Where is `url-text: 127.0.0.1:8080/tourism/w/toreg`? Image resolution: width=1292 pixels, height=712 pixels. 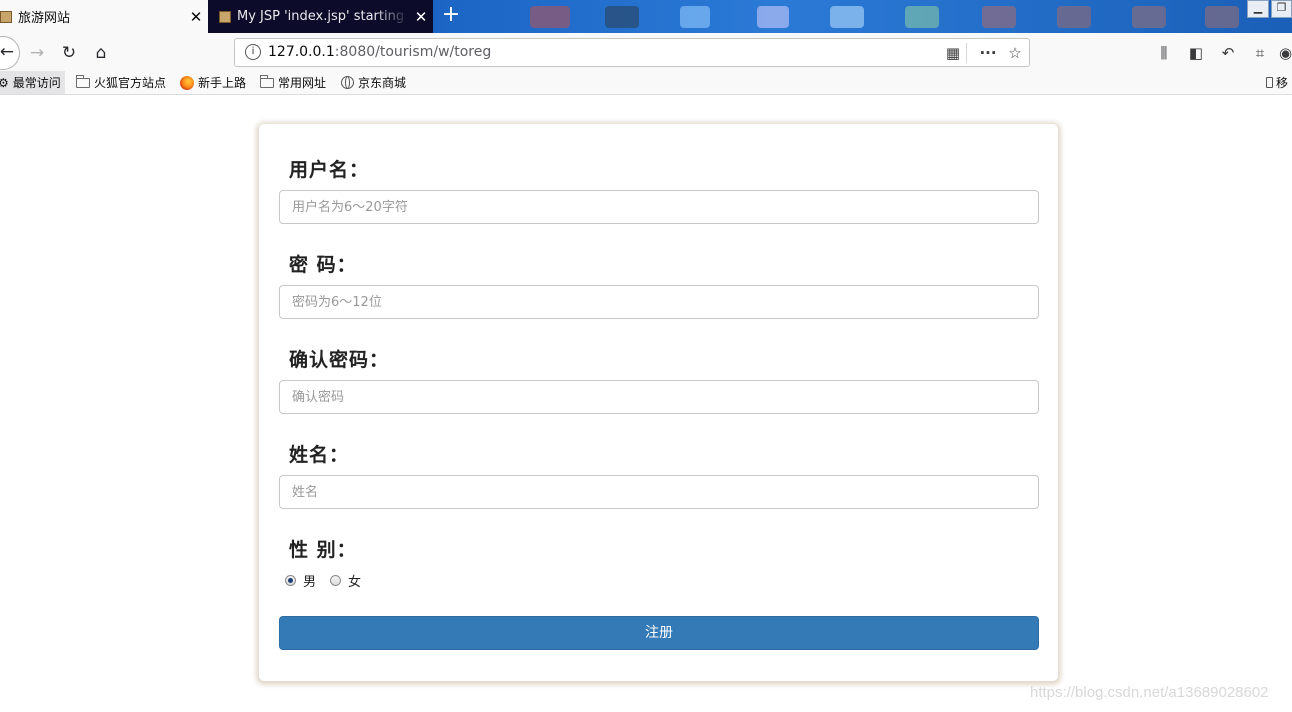 url-text: 127.0.0.1:8080/tourism/w/toreg is located at coordinates (379, 52).